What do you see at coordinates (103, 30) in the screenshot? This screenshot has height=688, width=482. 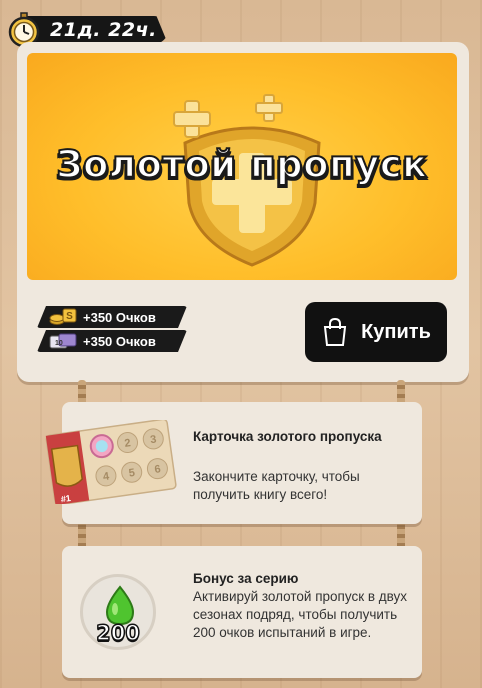 I see `timer-text: 21д. 22ч.` at bounding box center [103, 30].